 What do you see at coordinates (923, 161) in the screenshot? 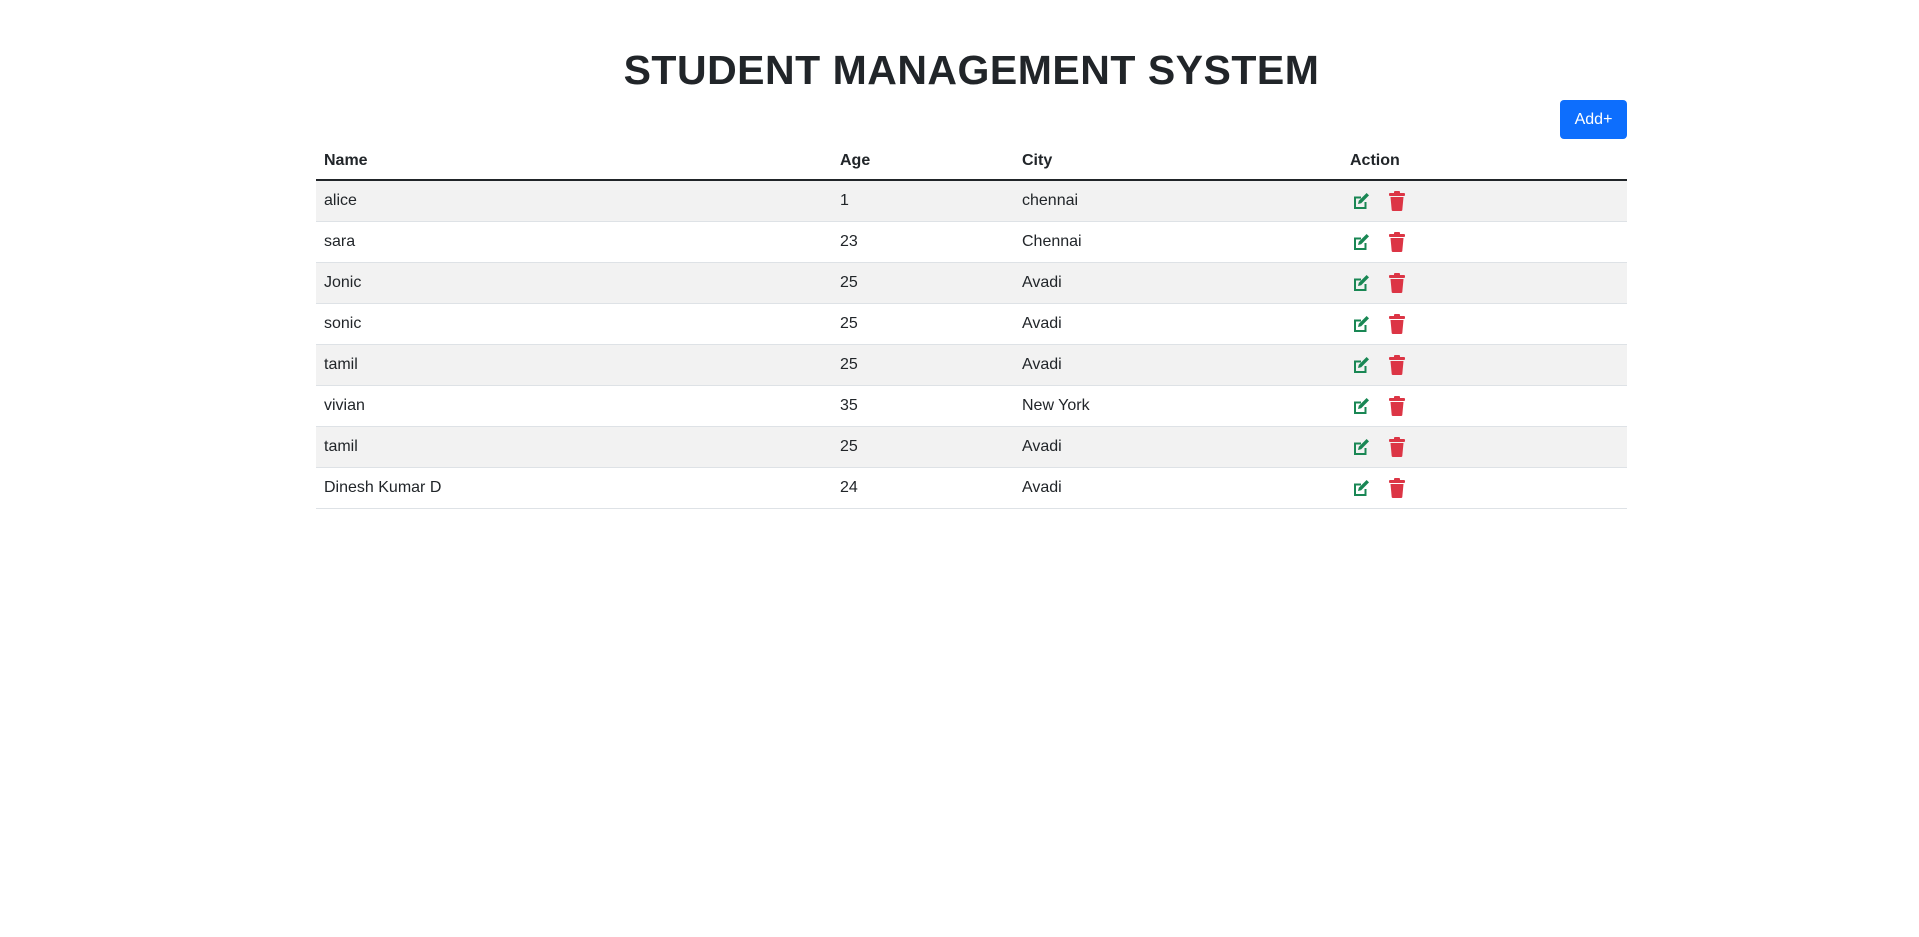
I see `column-header-age: Age` at bounding box center [923, 161].